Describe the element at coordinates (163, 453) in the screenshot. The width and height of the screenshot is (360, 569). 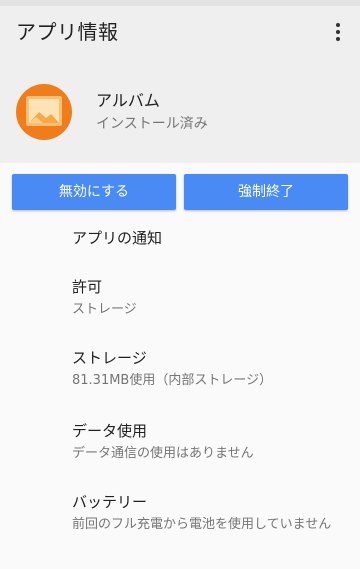
I see `settings-item-summary: データ通信の使用はありません` at that location.